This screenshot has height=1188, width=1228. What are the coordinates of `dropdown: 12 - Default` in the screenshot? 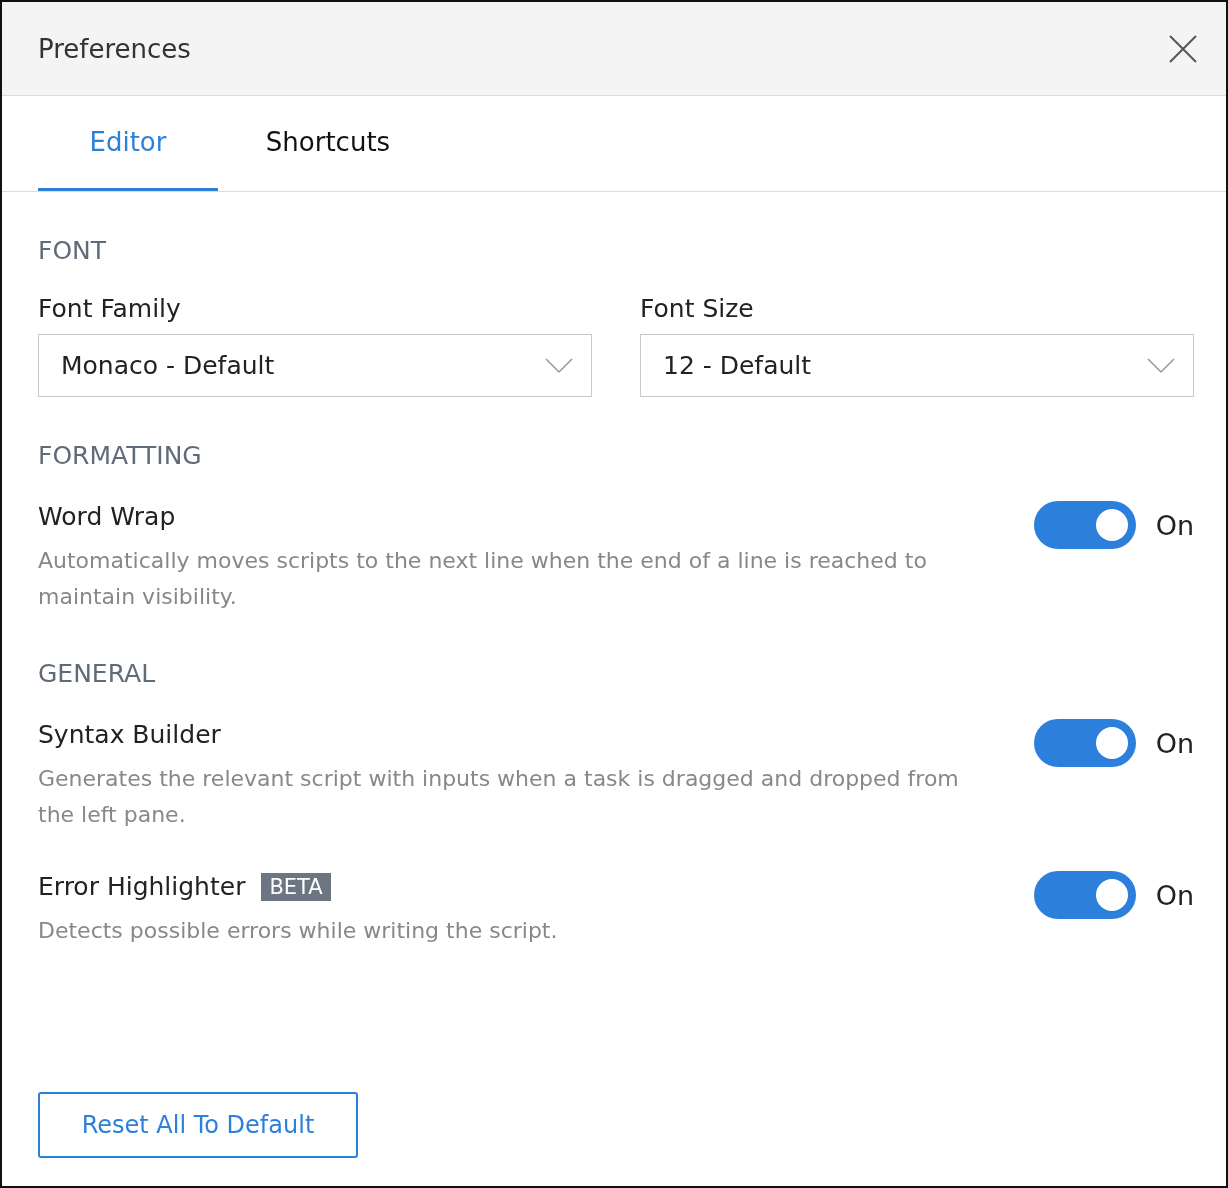 It's located at (917, 365).